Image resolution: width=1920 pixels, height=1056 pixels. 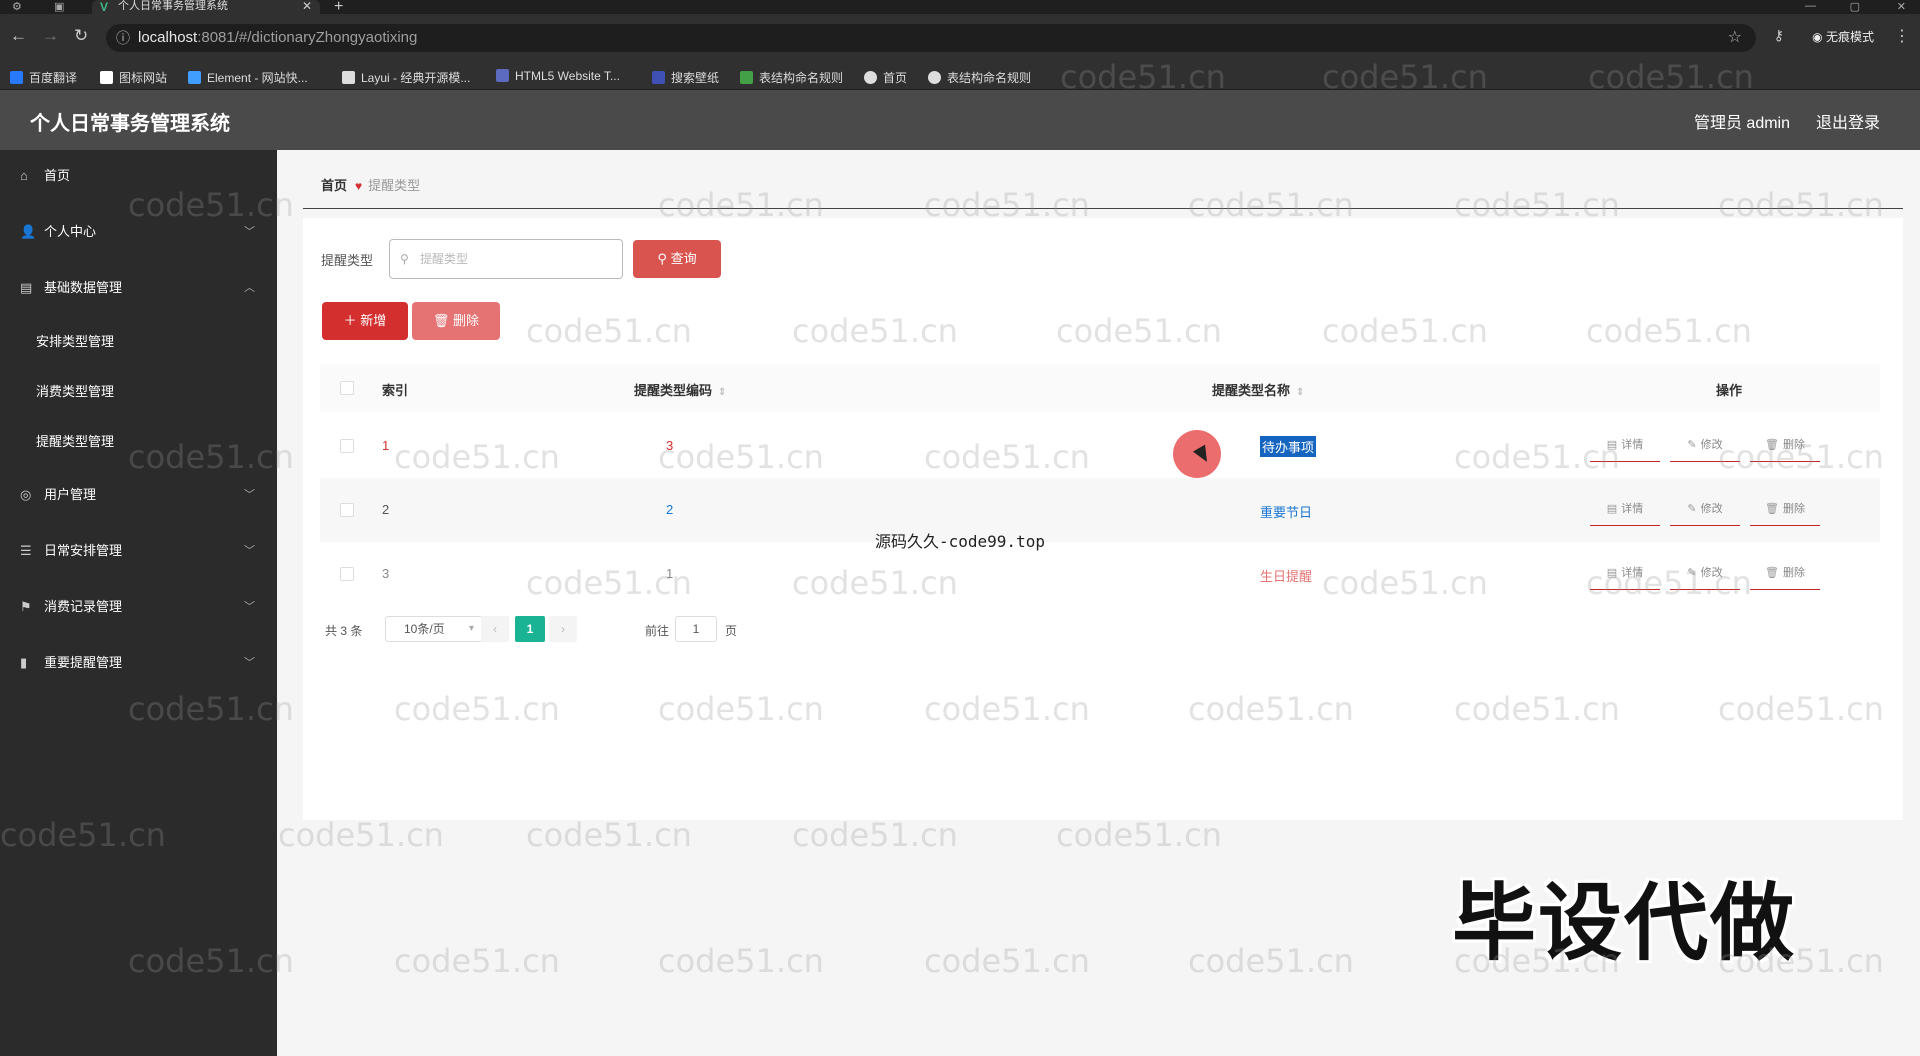 What do you see at coordinates (1810, 6) in the screenshot?
I see `minimize-icon: —` at bounding box center [1810, 6].